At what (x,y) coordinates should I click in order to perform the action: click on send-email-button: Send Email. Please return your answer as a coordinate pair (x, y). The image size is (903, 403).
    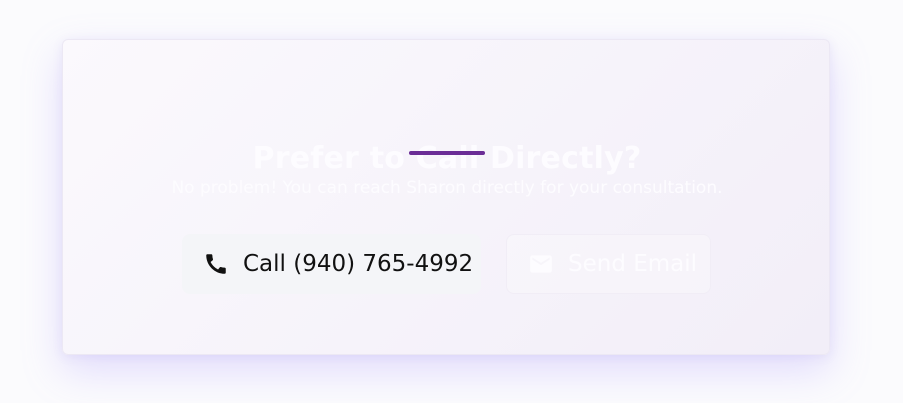
    Looking at the image, I should click on (608, 264).